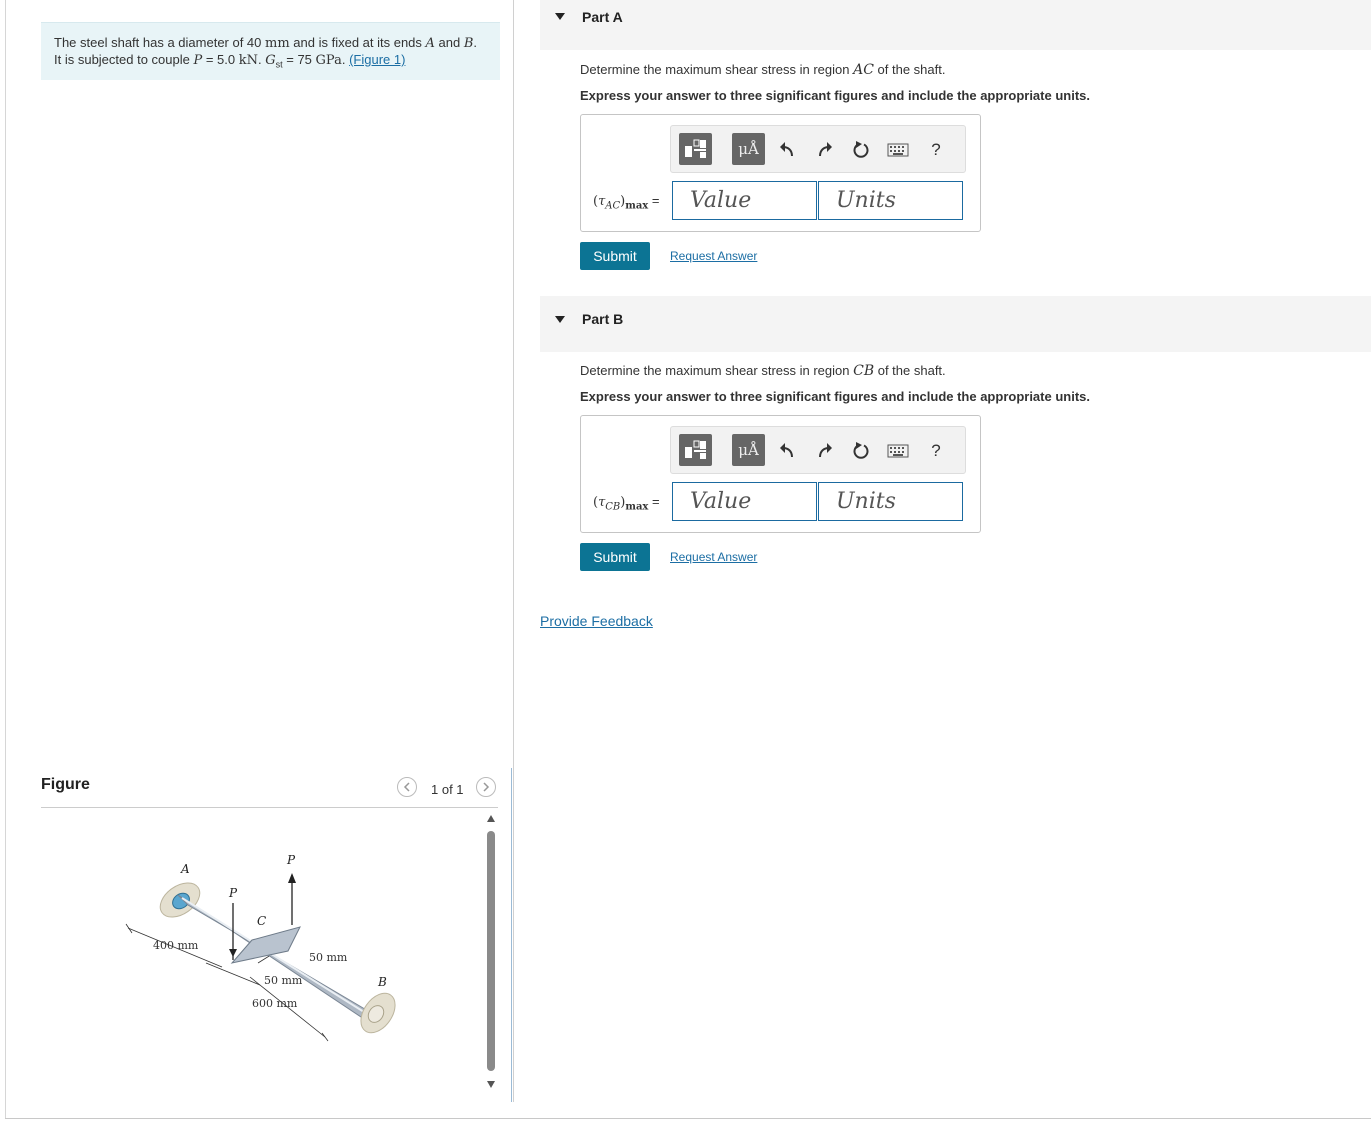 This screenshot has height=1124, width=1371. I want to click on part-a-equation-label: (τAC)max =, so click(626, 202).